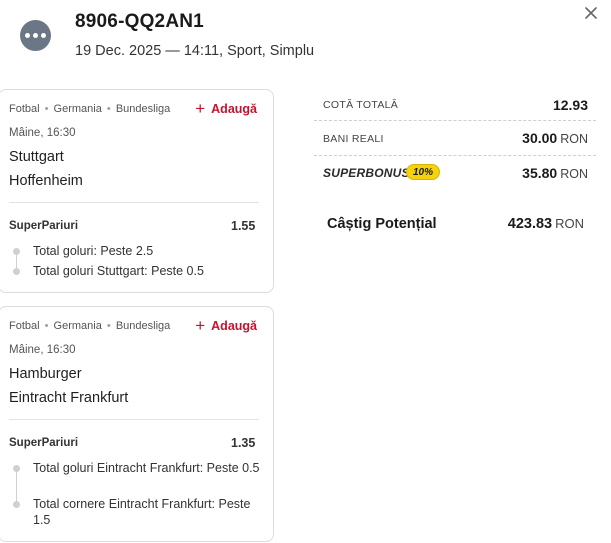 The height and width of the screenshot is (543, 611). What do you see at coordinates (27, 35) in the screenshot?
I see `more-horizontal-icon` at bounding box center [27, 35].